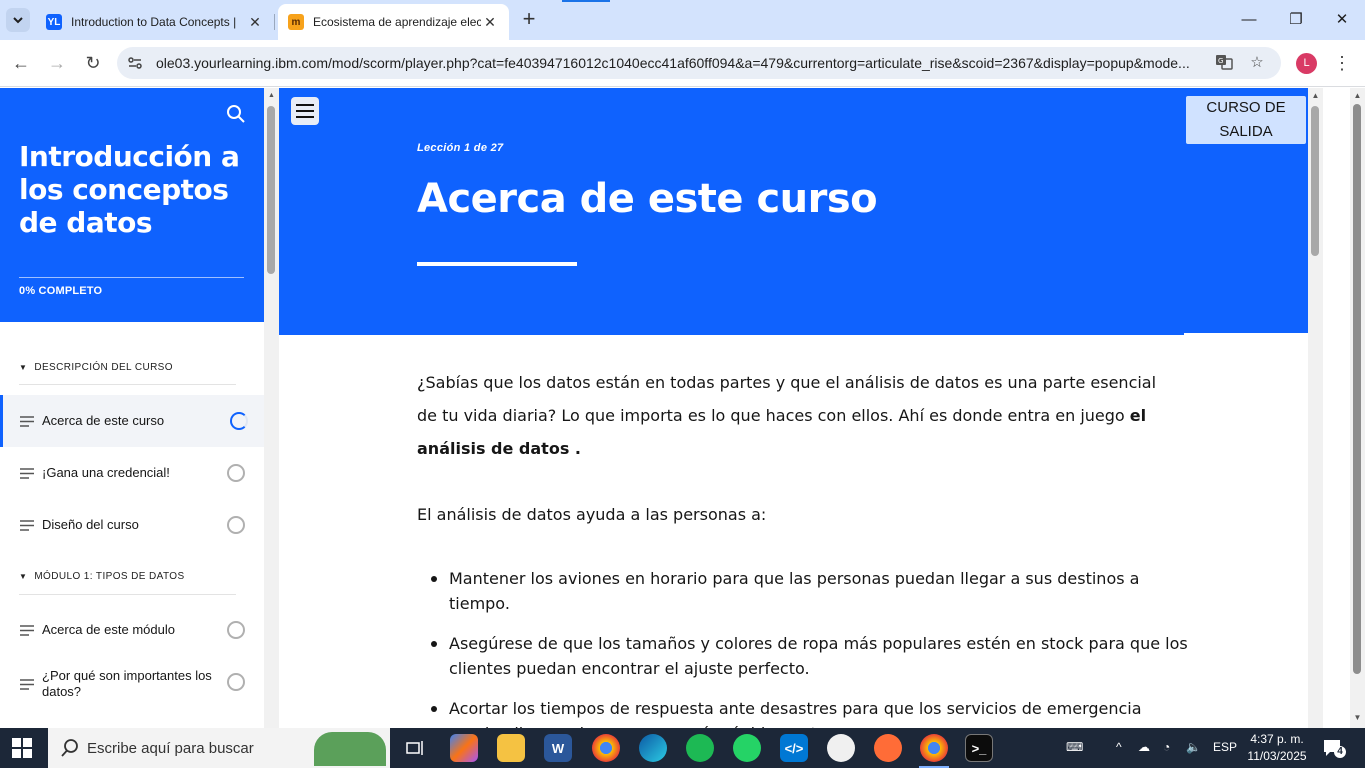  What do you see at coordinates (23, 367) in the screenshot?
I see `collapse-triangle-icon: ▼` at bounding box center [23, 367].